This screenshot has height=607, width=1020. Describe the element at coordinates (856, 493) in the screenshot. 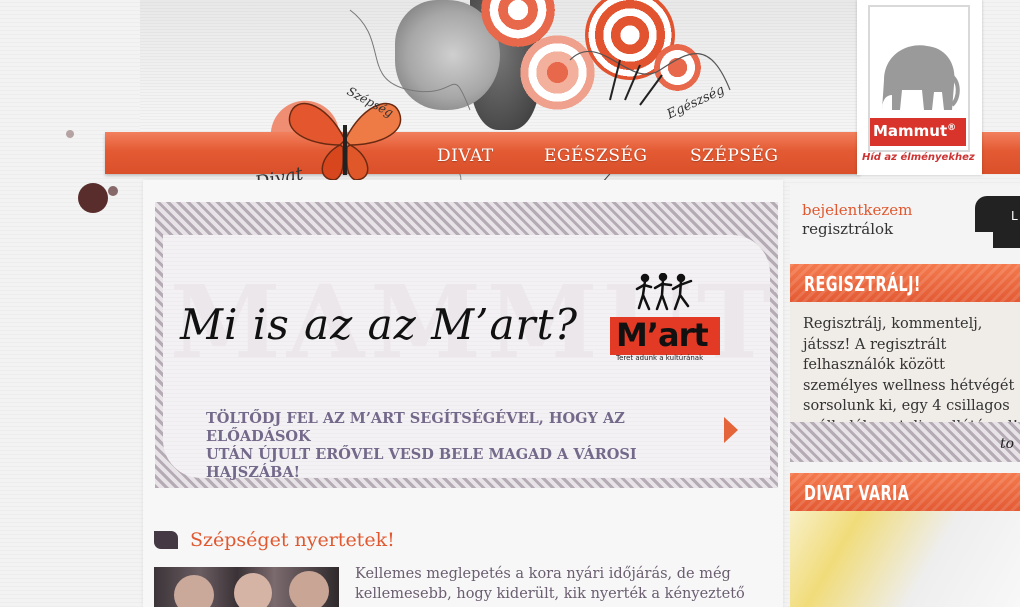

I see `divat-varia-title: DIVAT VARIA` at that location.